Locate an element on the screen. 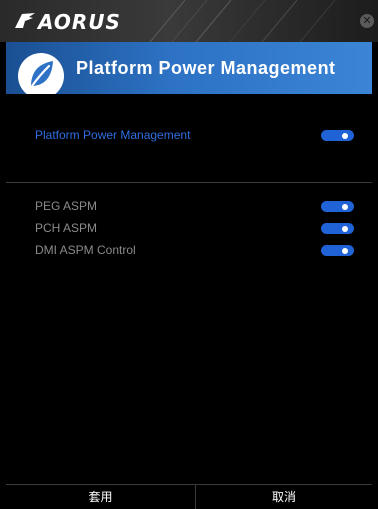 The image size is (378, 509). footer-bar: 套用 取消 is located at coordinates (189, 496).